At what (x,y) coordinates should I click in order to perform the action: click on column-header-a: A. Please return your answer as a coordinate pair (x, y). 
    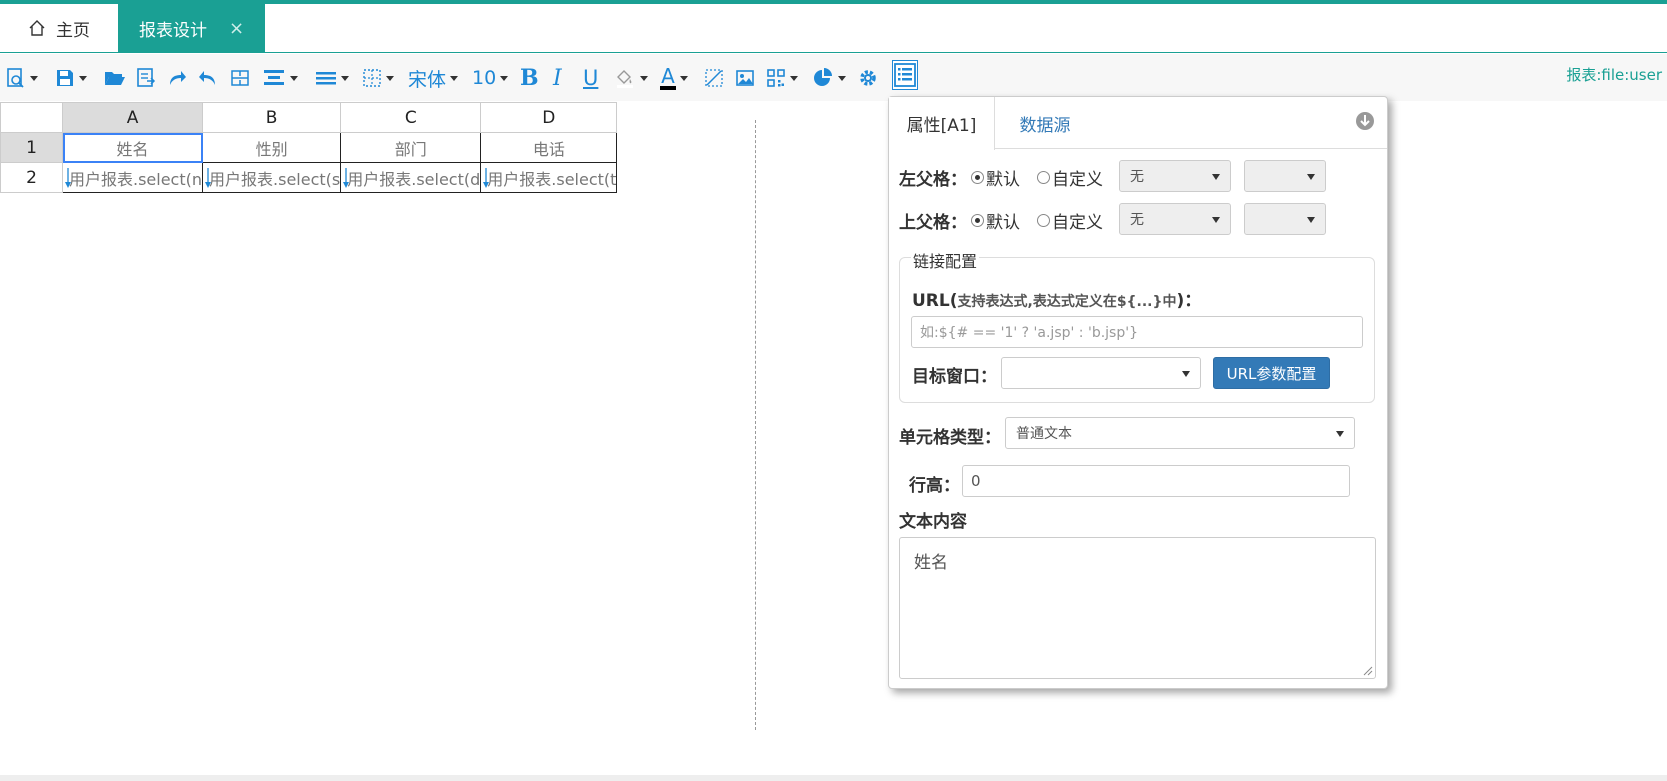
    Looking at the image, I should click on (132, 117).